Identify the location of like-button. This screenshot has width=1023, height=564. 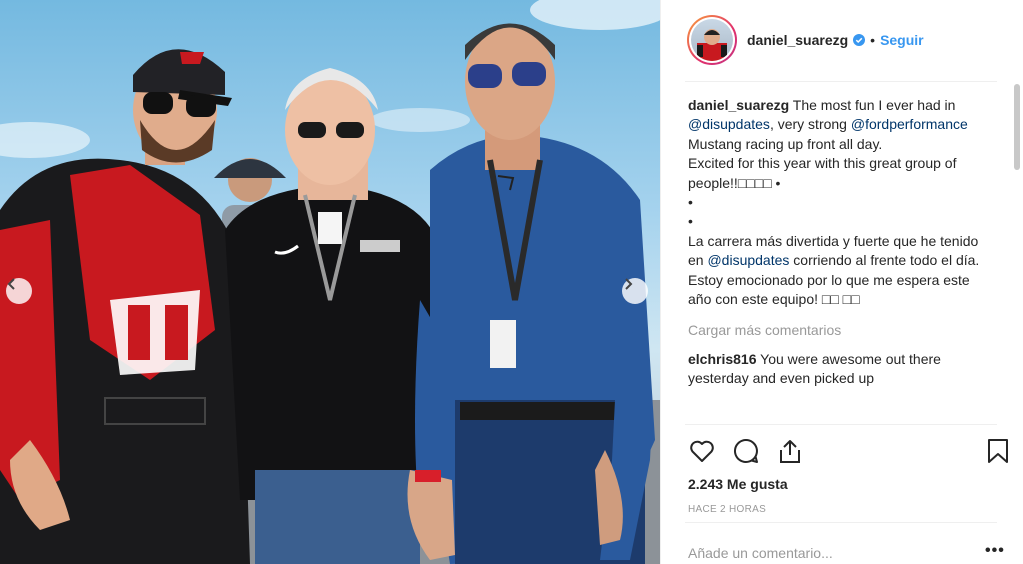
(702, 451).